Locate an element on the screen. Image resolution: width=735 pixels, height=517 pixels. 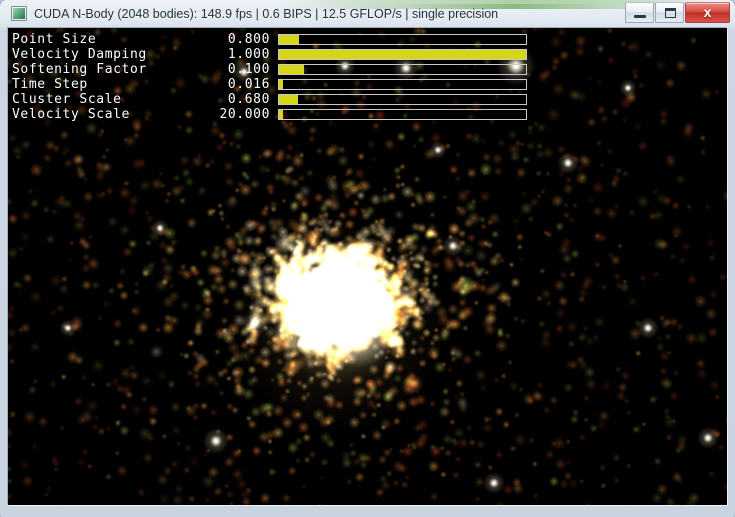
hud-param-value: 20.000 is located at coordinates (244, 114).